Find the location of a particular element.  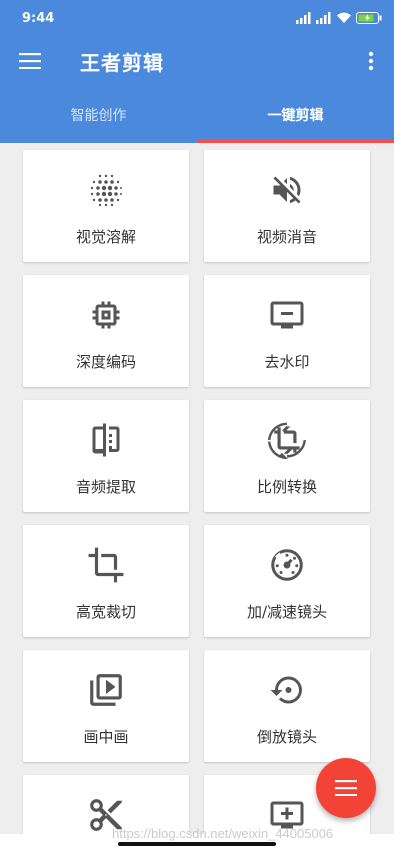

tab-one-click-edit: 一键剪辑 is located at coordinates (295, 114).